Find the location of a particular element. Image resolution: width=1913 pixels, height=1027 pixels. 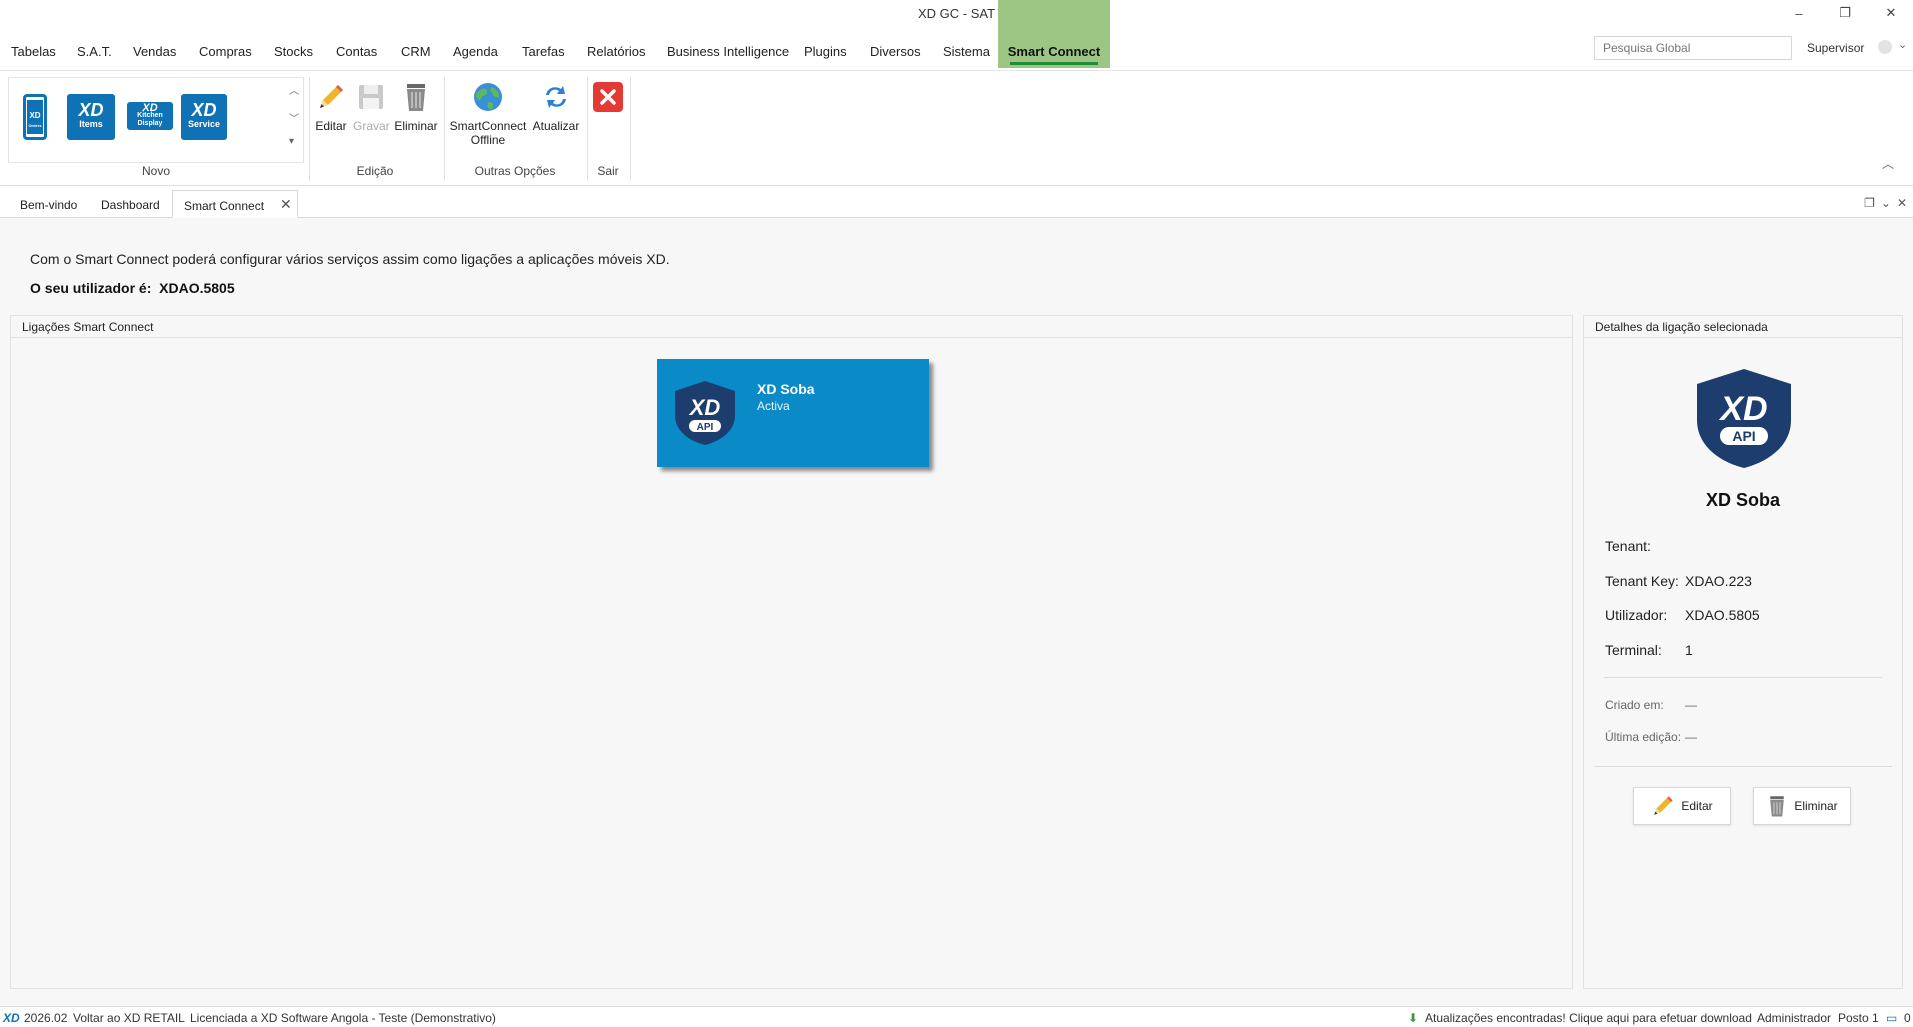

detail-terminal-label: Terminal: is located at coordinates (1633, 650).